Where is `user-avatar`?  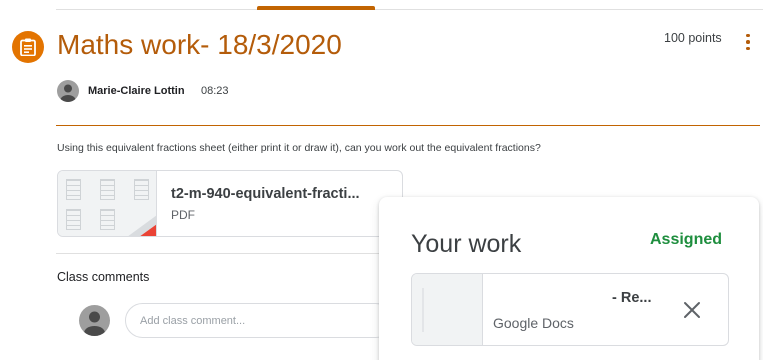
user-avatar is located at coordinates (94, 320).